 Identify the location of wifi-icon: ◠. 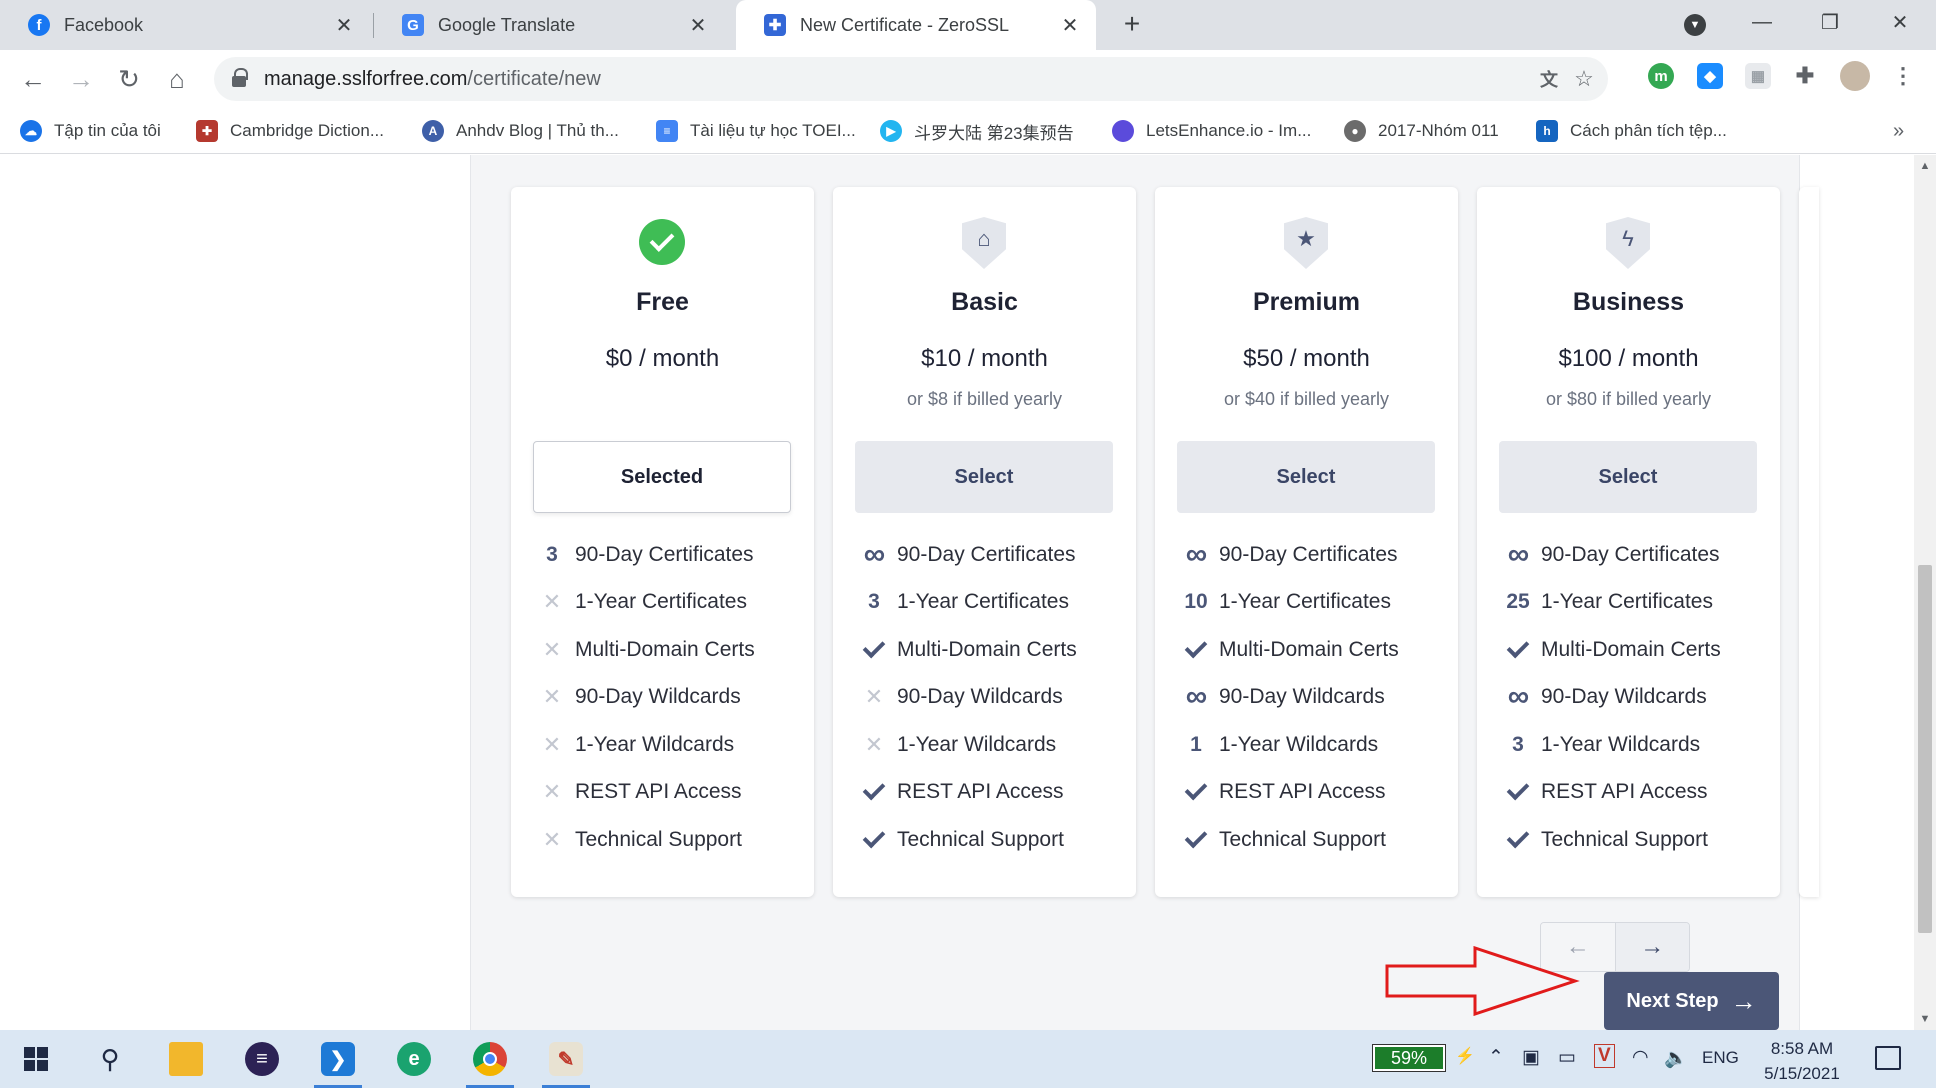
(1640, 1057).